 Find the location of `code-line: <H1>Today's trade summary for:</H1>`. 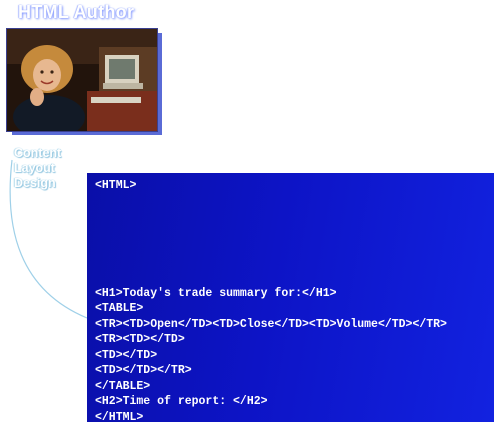

code-line: <H1>Today's trade summary for:</H1> is located at coordinates (216, 293).